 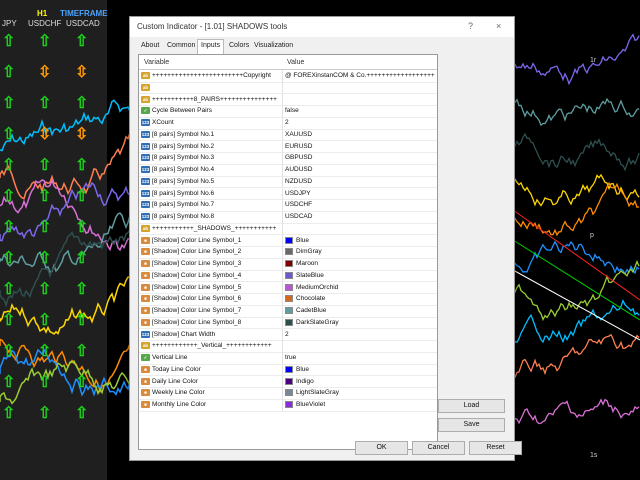 I want to click on tab-colors: Colors, so click(x=239, y=46).